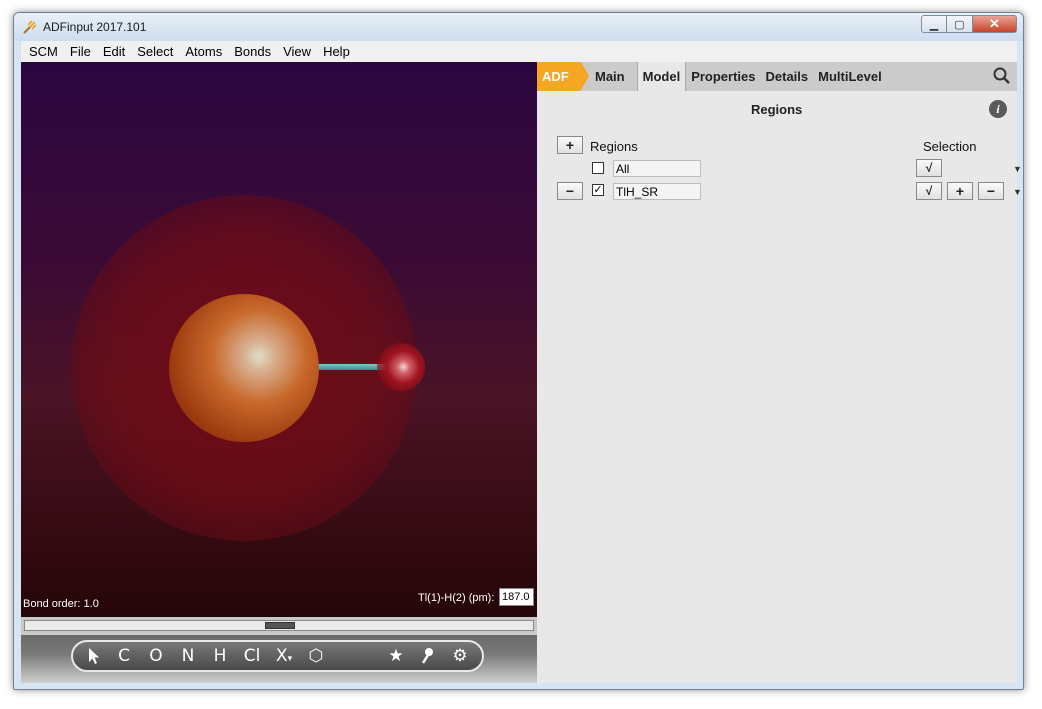  I want to click on pin-icon, so click(428, 656).